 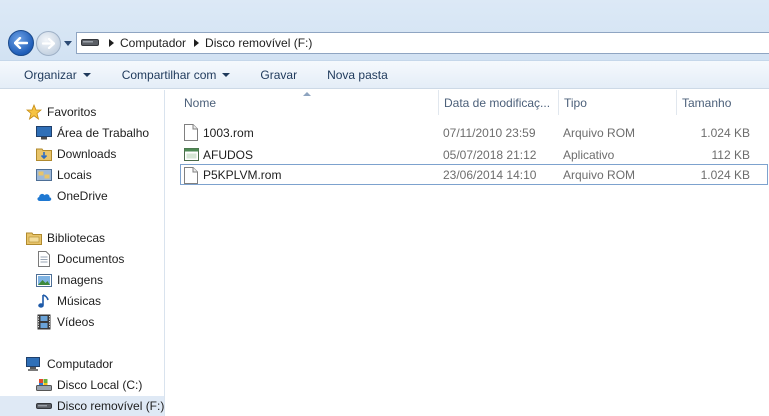 I want to click on arrow-right-icon, so click(x=48, y=43).